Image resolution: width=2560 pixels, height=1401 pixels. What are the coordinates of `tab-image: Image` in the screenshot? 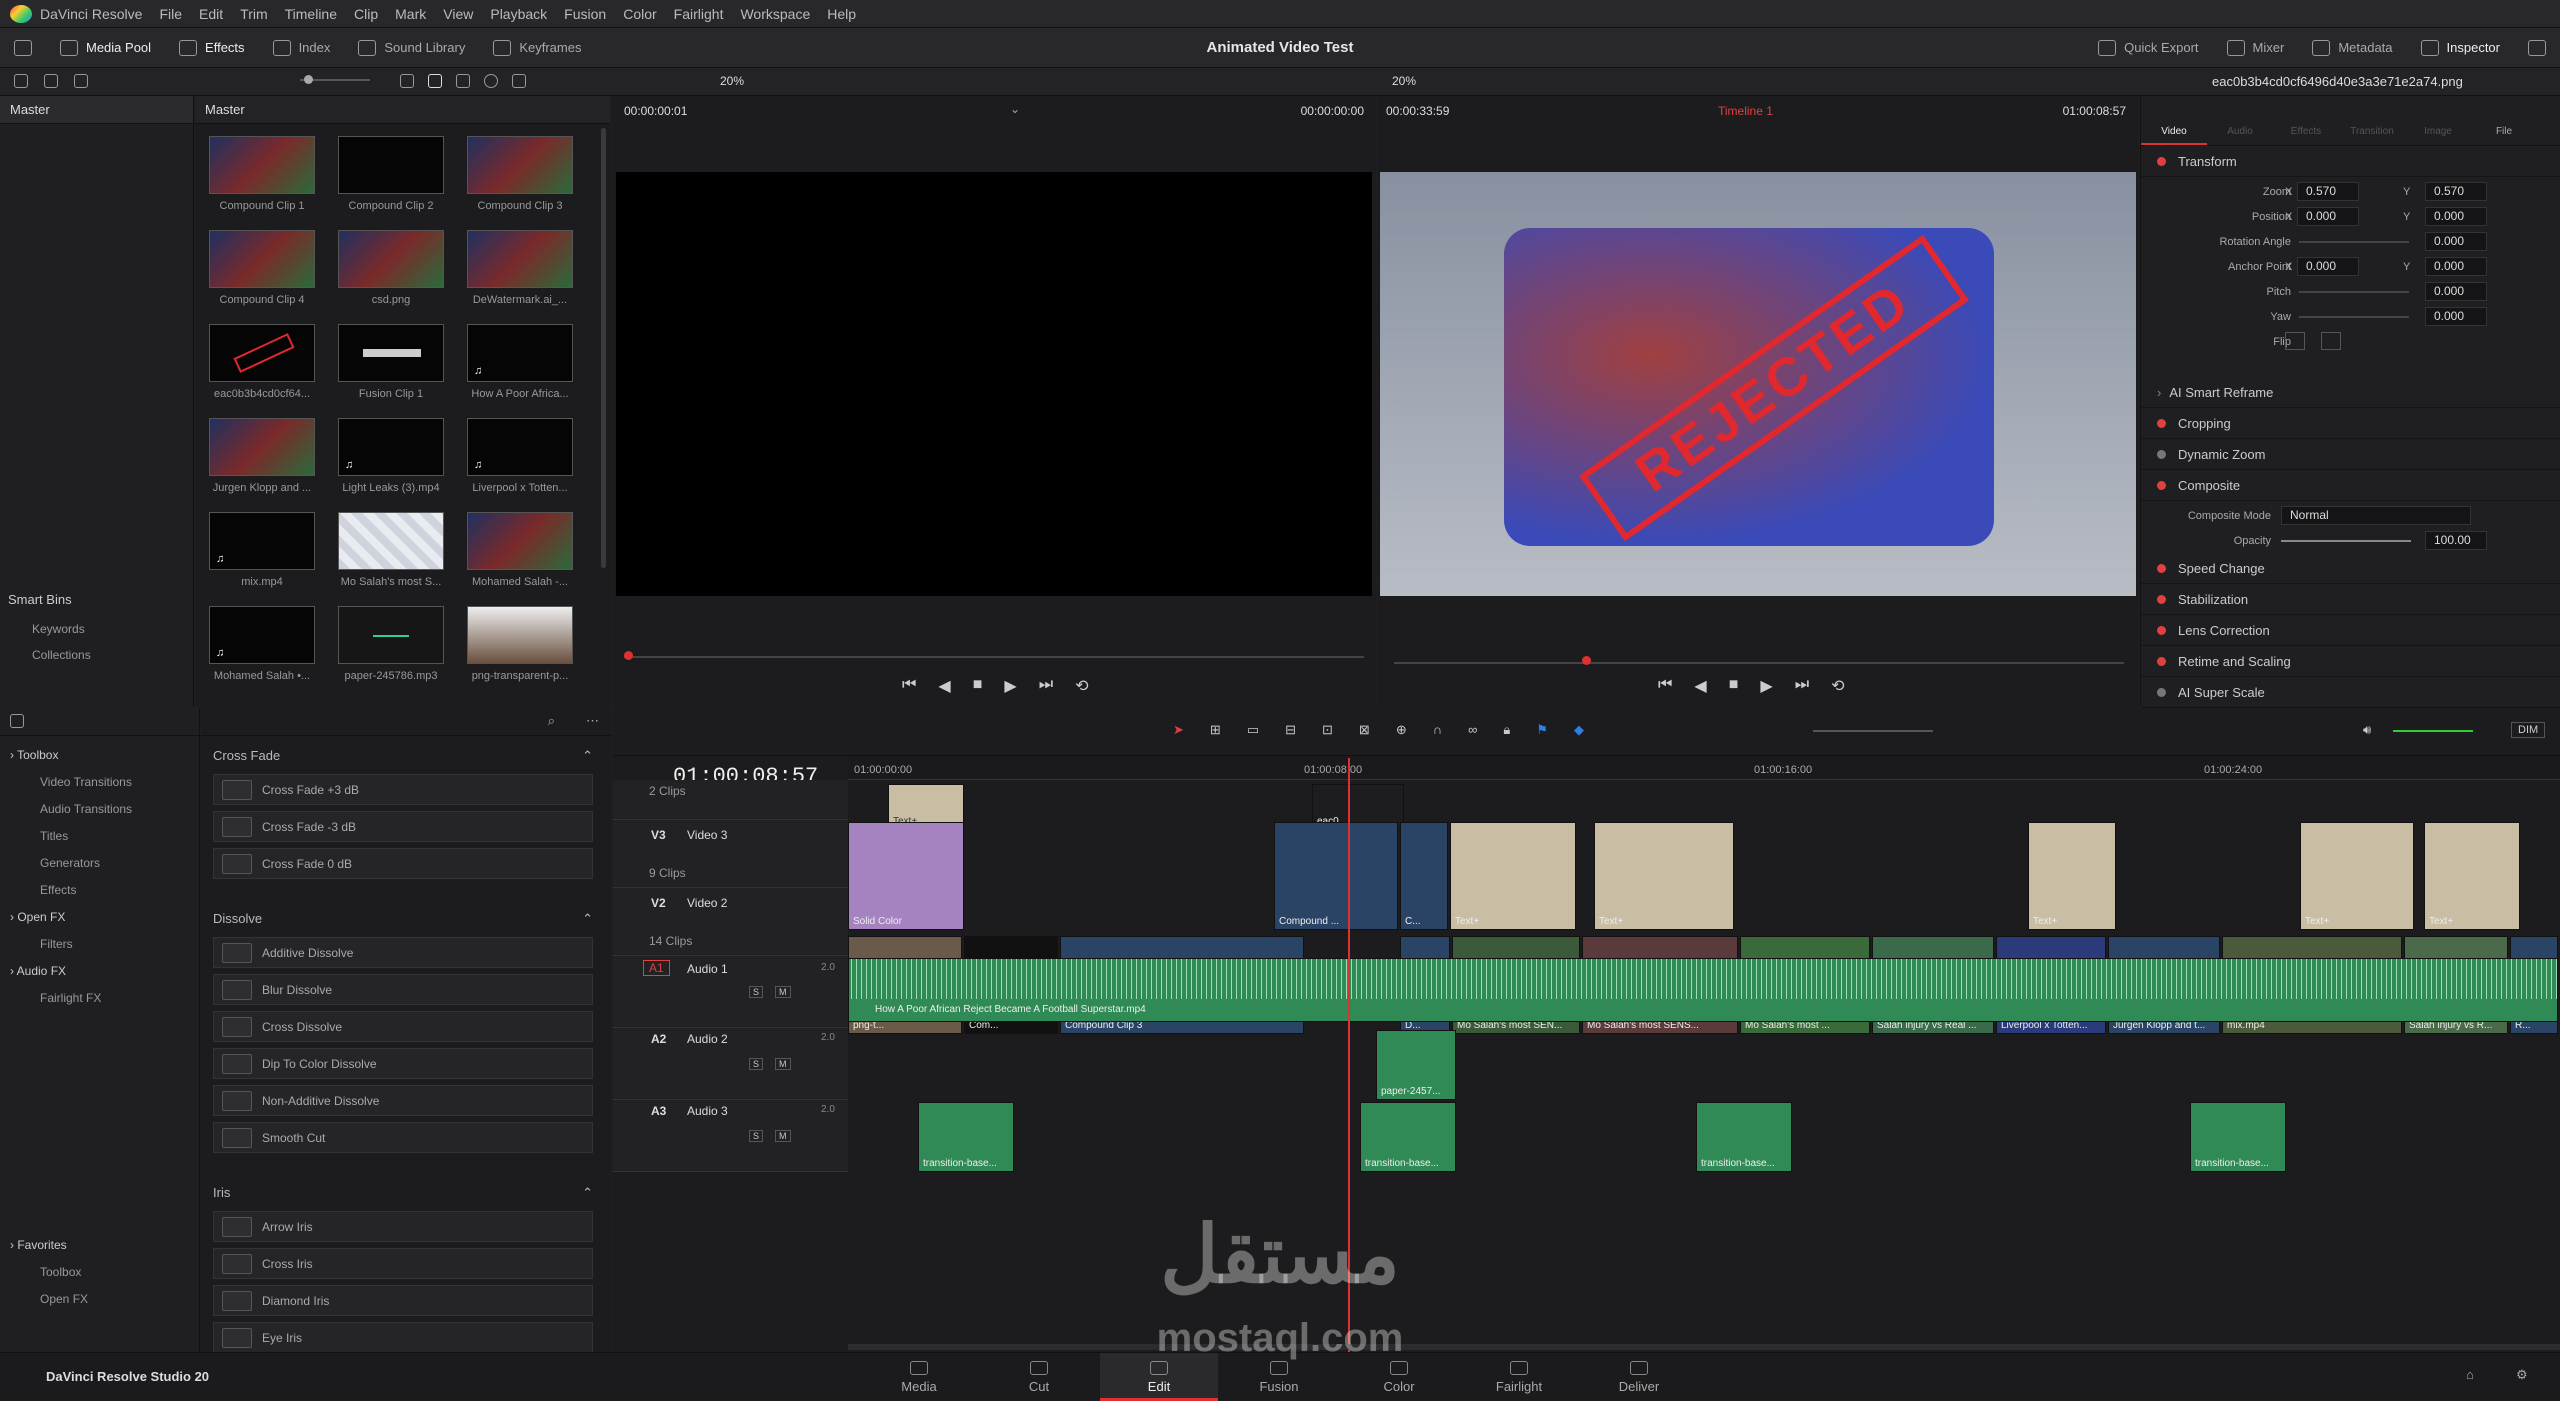 It's located at (2438, 120).